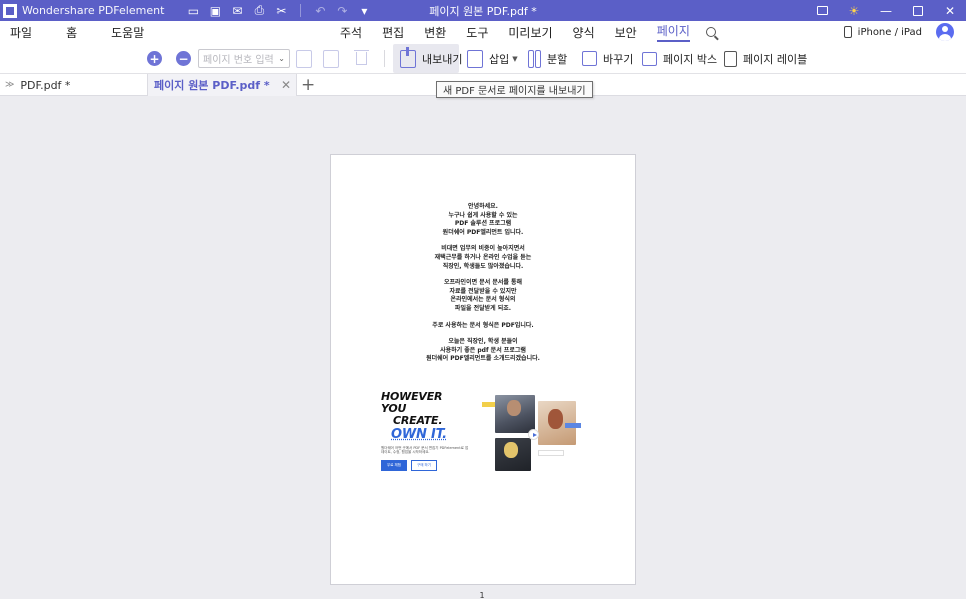 The image size is (966, 599). I want to click on tab-original-page-pdf: 페이지 원본 PDF.pdf * ✕, so click(222, 85).